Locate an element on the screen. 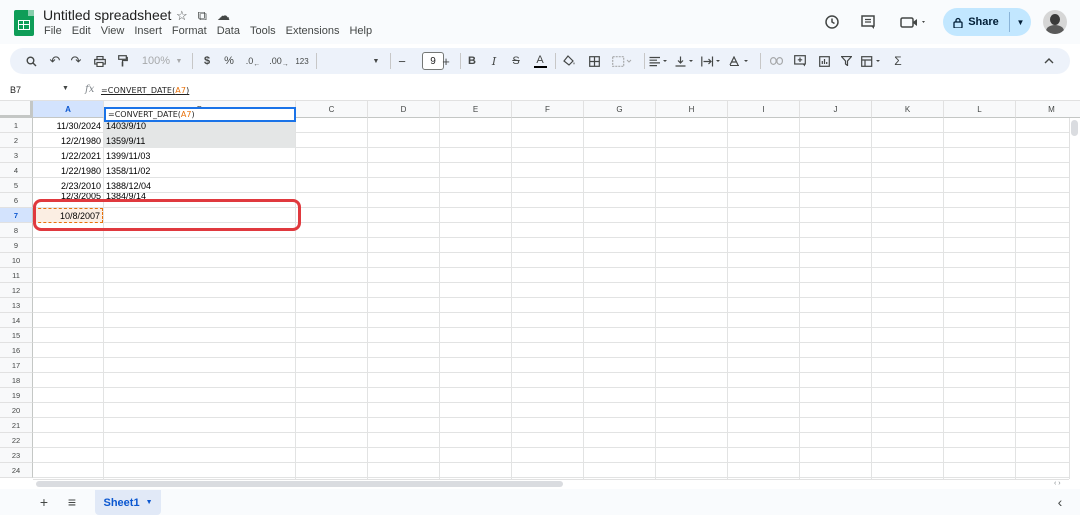 The image size is (1080, 515). column-header-l: L is located at coordinates (980, 109).